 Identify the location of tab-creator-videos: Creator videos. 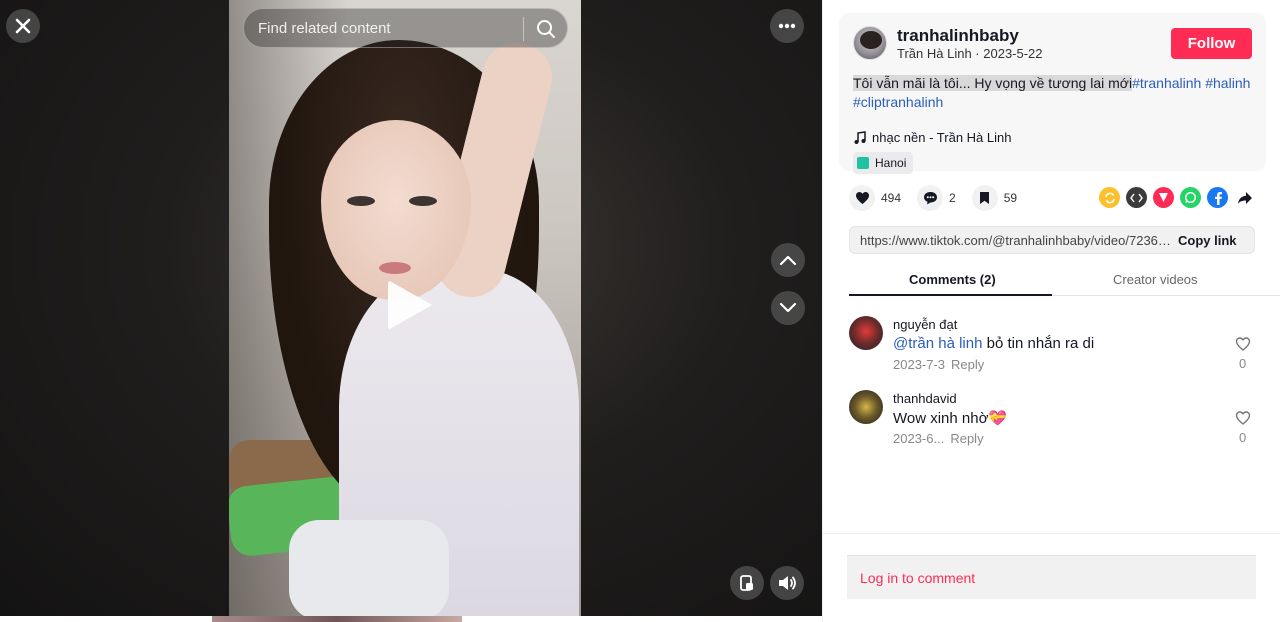
(1155, 279).